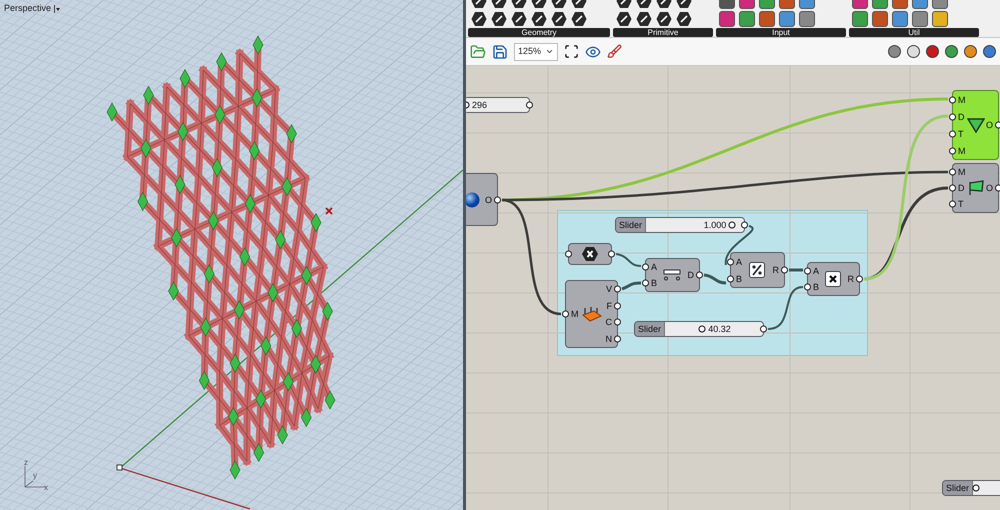  What do you see at coordinates (672, 275) in the screenshot?
I see `component-node: A B D` at bounding box center [672, 275].